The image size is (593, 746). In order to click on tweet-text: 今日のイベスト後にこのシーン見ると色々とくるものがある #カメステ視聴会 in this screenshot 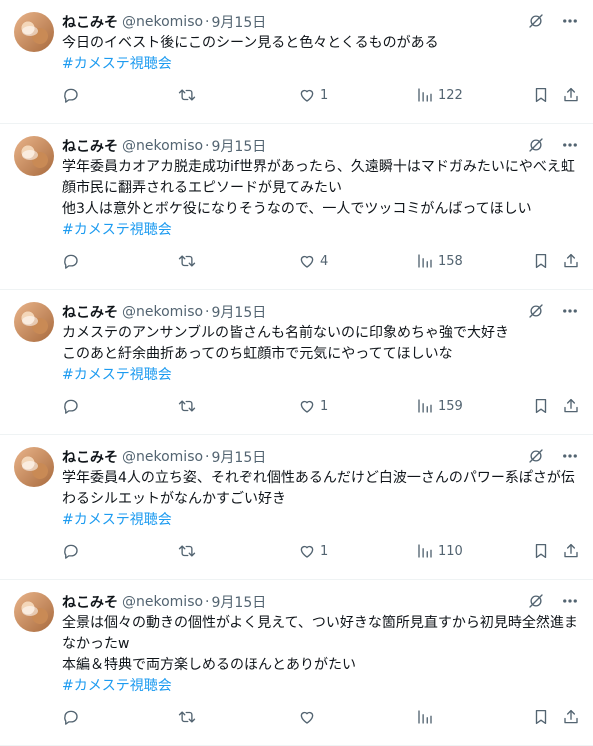, I will do `click(319, 54)`.